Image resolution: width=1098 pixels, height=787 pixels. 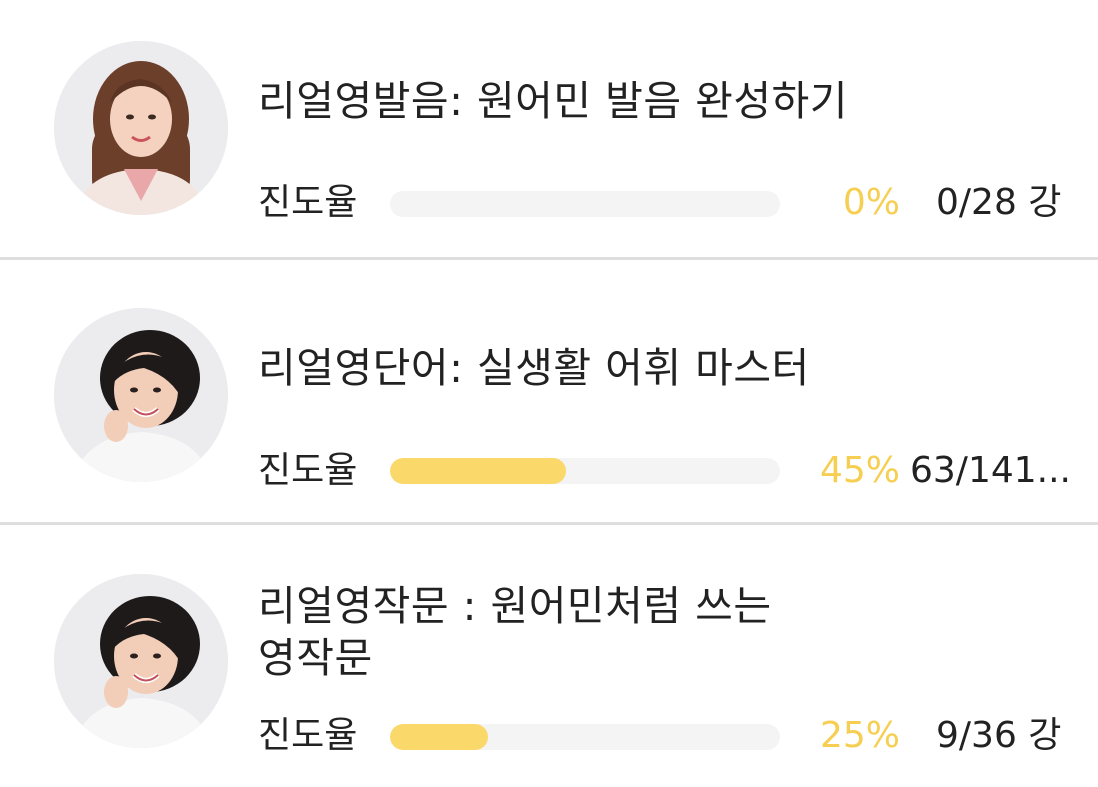 I want to click on course-title: 리얼영단어: 실생활 어휘 마스터, so click(x=658, y=368).